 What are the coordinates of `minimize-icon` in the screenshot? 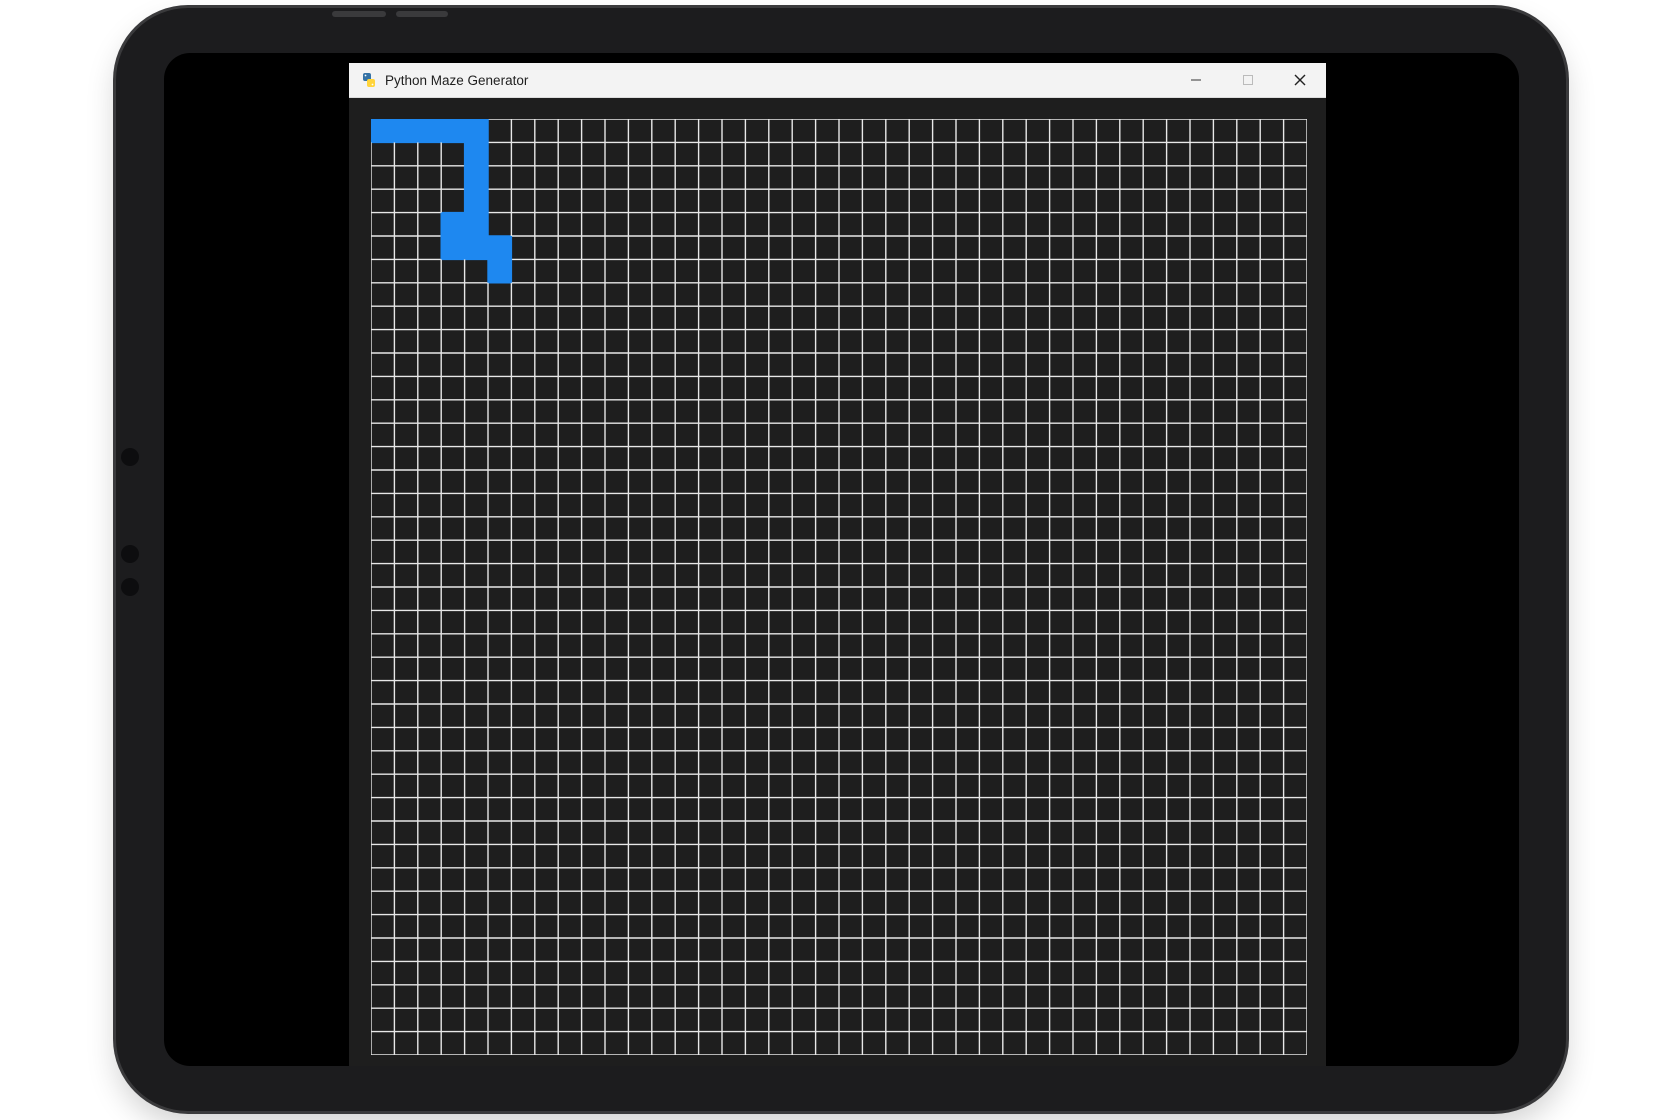 It's located at (1196, 80).